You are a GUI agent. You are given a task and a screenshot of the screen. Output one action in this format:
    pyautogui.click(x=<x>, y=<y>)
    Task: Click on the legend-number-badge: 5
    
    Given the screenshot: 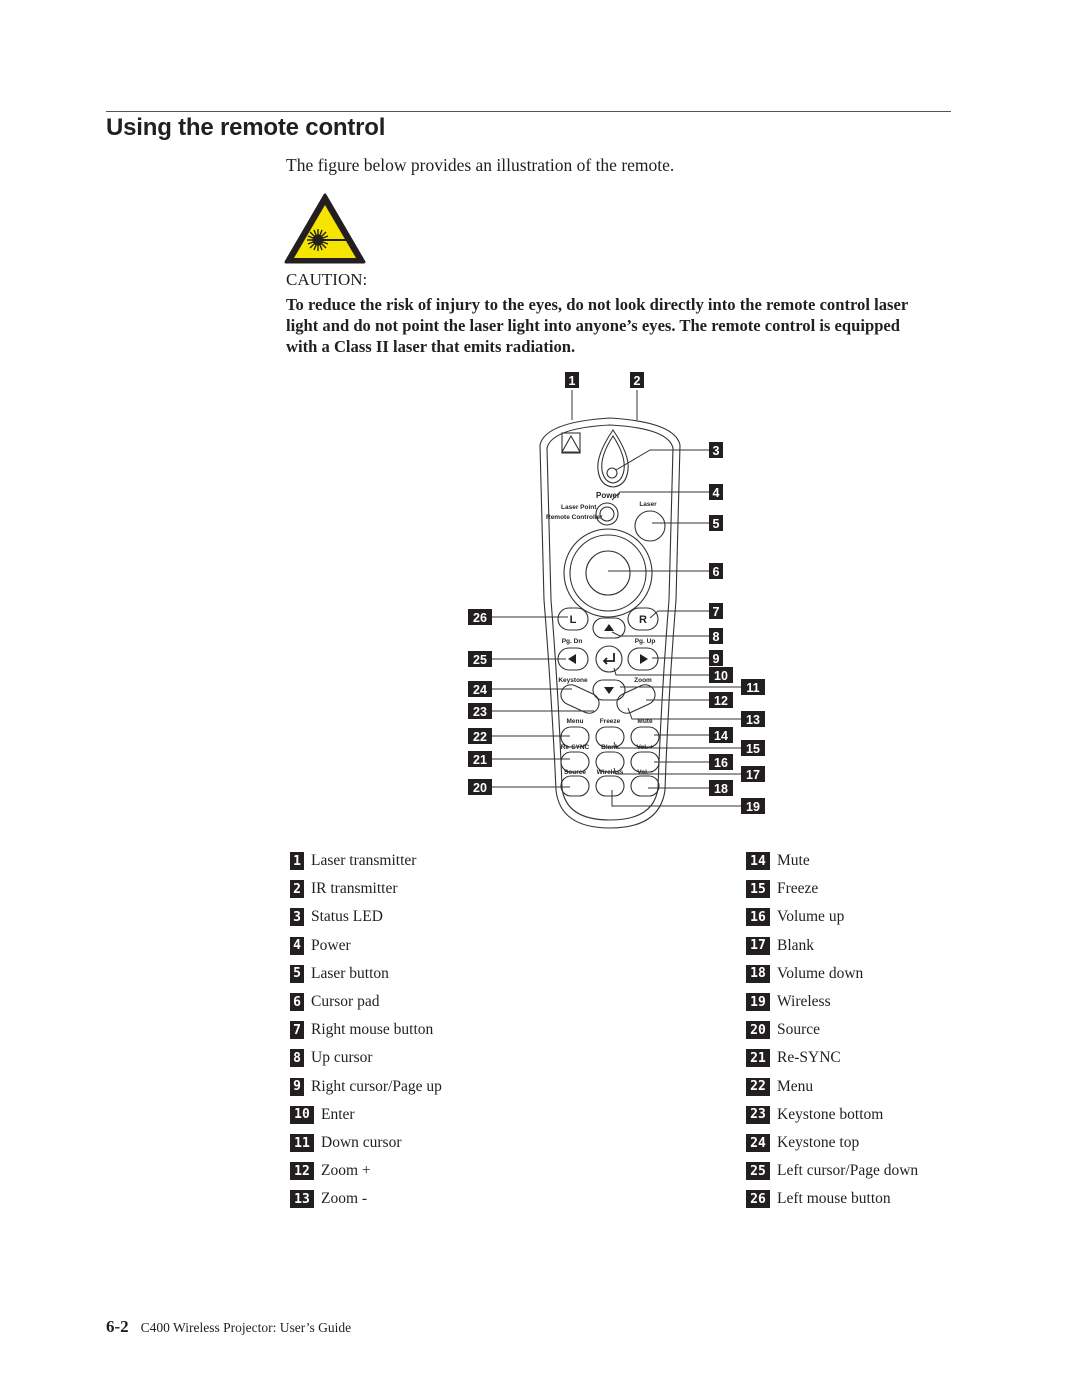 What is the action you would take?
    pyautogui.click(x=297, y=973)
    